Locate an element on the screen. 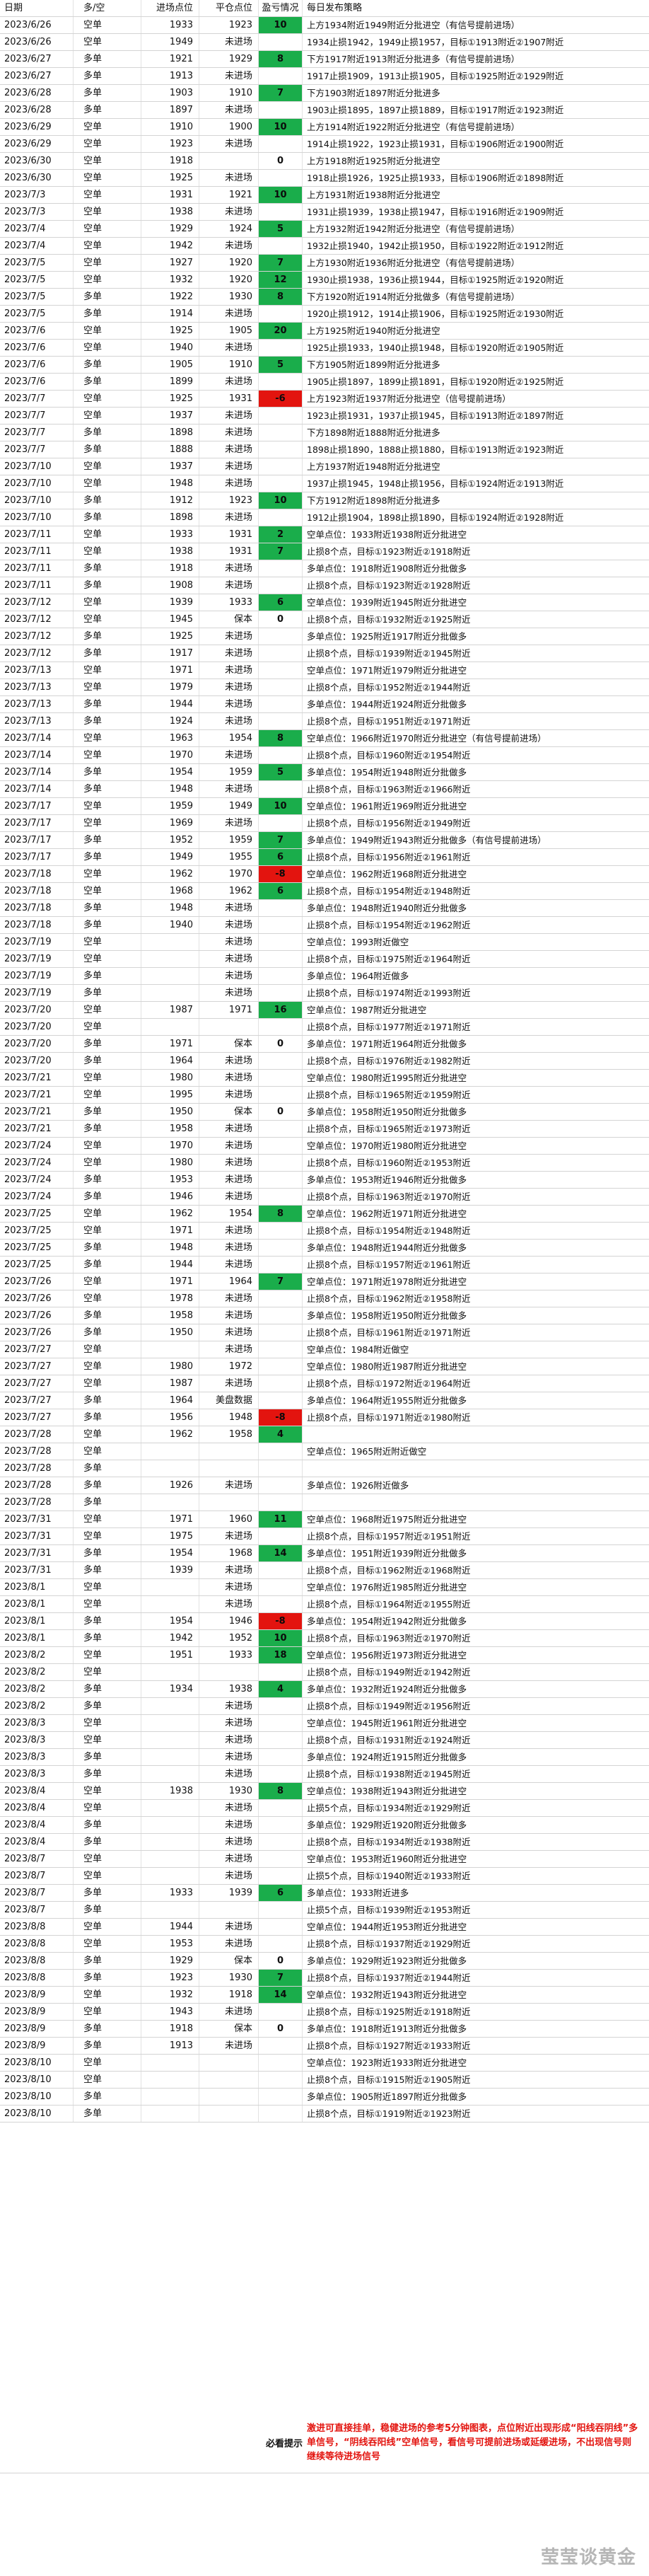  table-row: 2023/7/17 空单 1969 未进场 止损8个点，目标①1956附近②1949附近 is located at coordinates (324, 823).